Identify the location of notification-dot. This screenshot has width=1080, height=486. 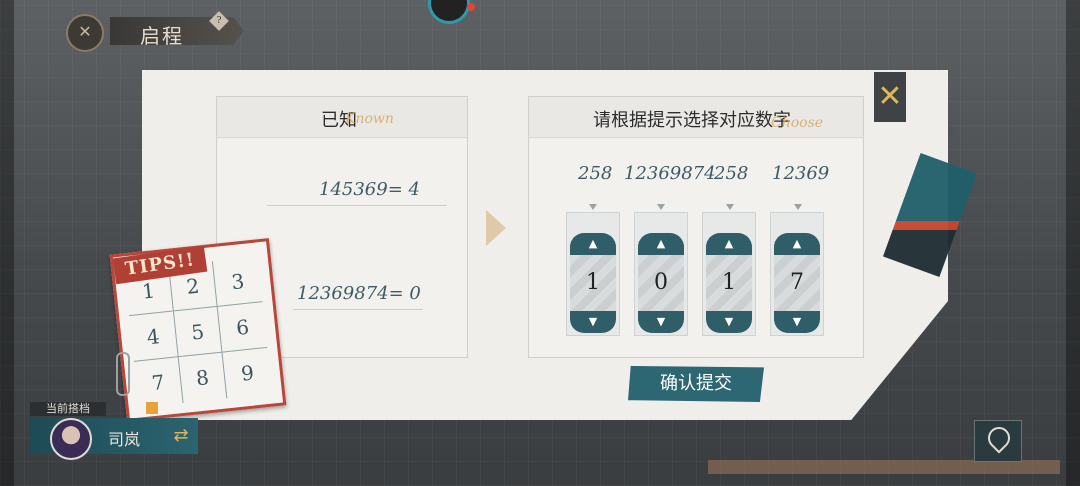
(471, 7).